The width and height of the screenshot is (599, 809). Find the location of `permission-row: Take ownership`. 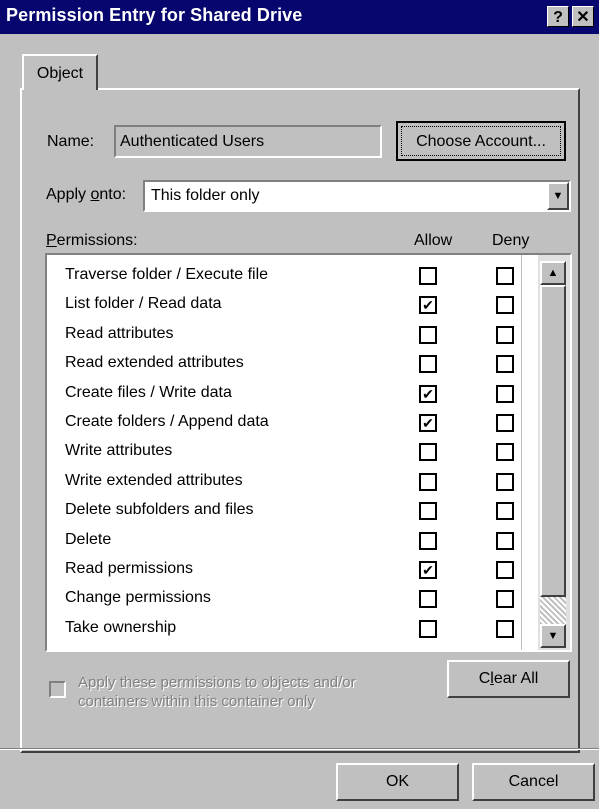

permission-row: Take ownership is located at coordinates (285, 629).